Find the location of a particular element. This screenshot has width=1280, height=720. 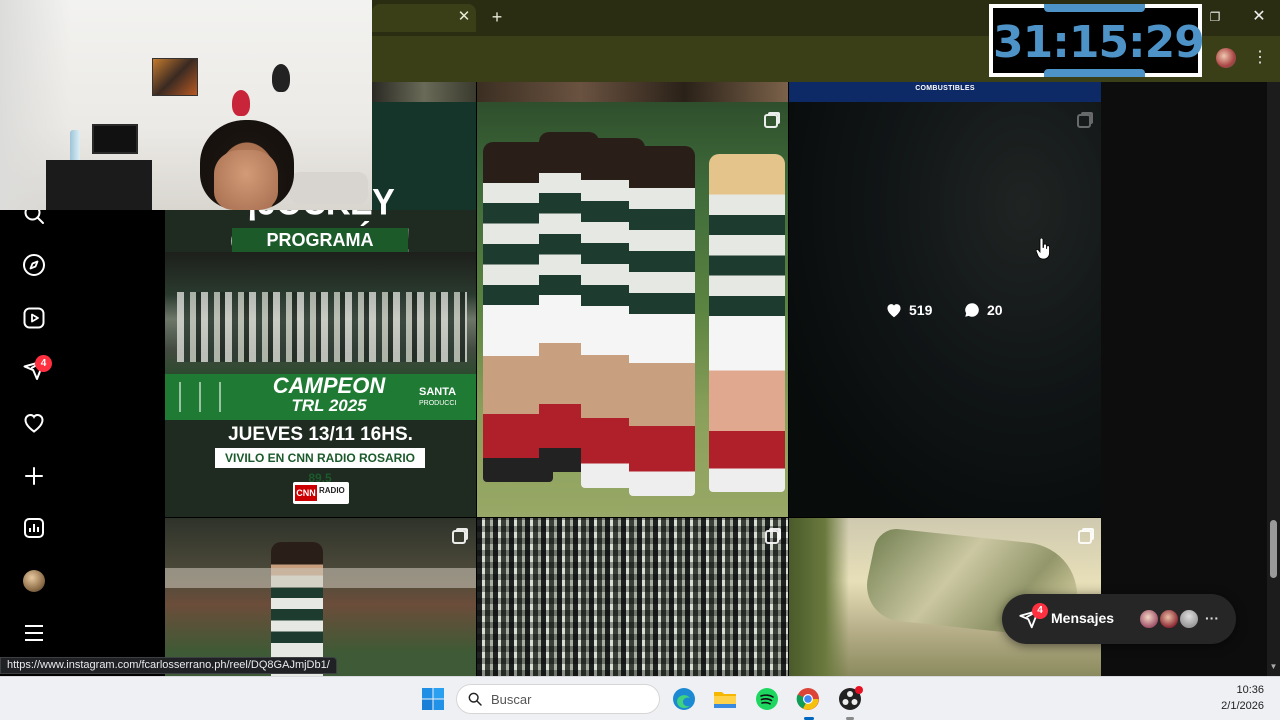

webcam-painting is located at coordinates (175, 77).